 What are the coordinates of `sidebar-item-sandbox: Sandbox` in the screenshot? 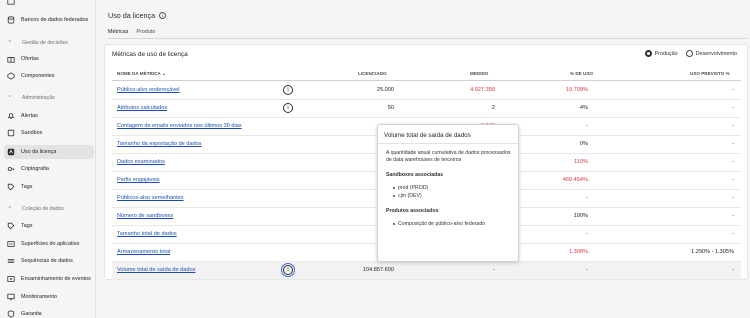 It's located at (49, 133).